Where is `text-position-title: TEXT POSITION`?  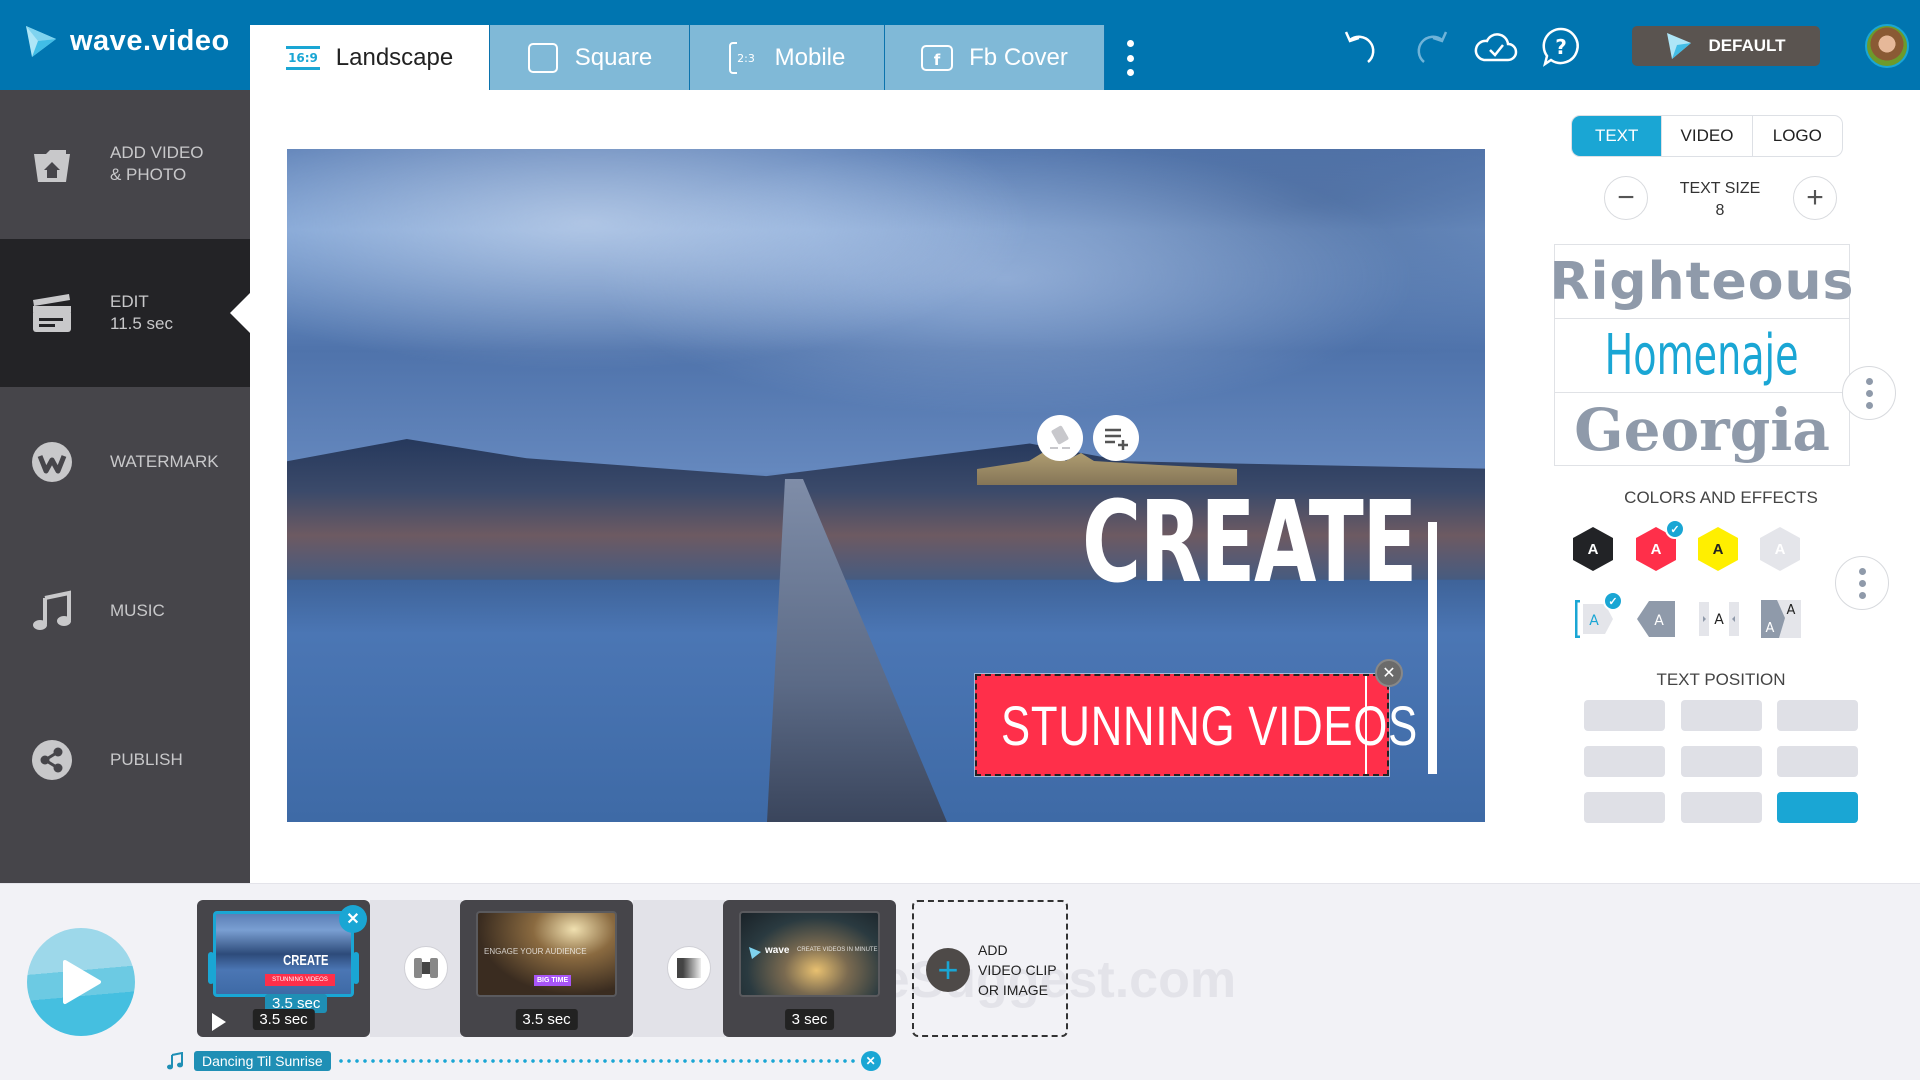
text-position-title: TEXT POSITION is located at coordinates (1721, 679).